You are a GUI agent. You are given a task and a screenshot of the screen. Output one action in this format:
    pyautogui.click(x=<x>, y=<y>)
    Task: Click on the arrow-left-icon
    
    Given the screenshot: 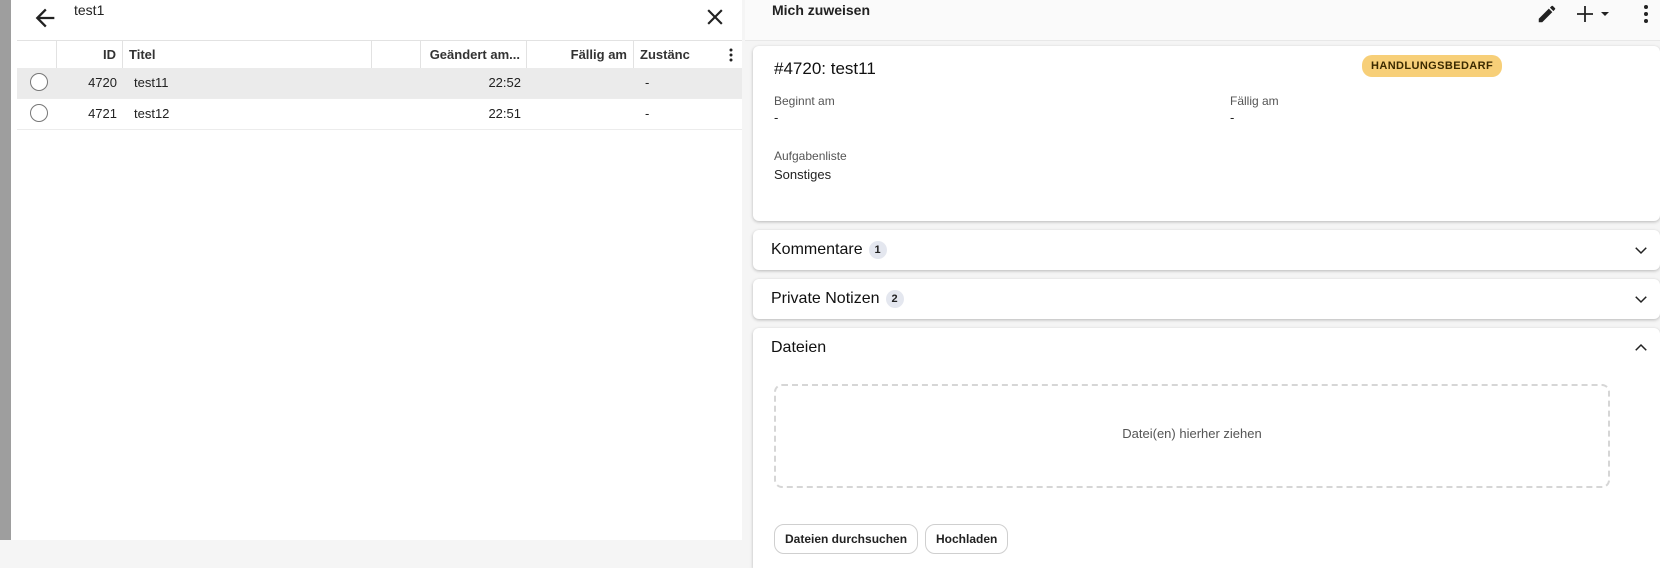 What is the action you would take?
    pyautogui.click(x=45, y=18)
    